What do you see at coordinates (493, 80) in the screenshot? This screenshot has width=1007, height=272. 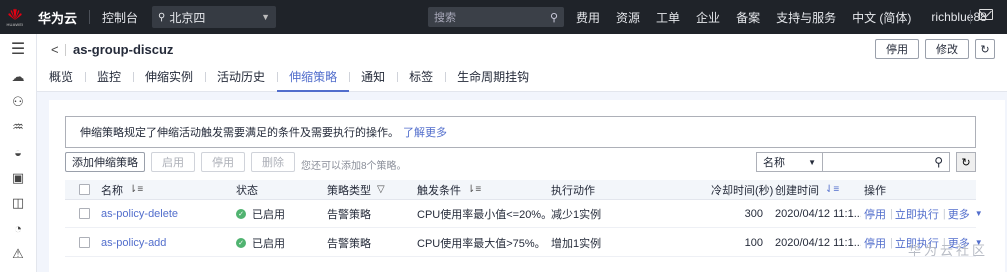 I see `tab-lifecycle-hooks: 生命周期挂钩` at bounding box center [493, 80].